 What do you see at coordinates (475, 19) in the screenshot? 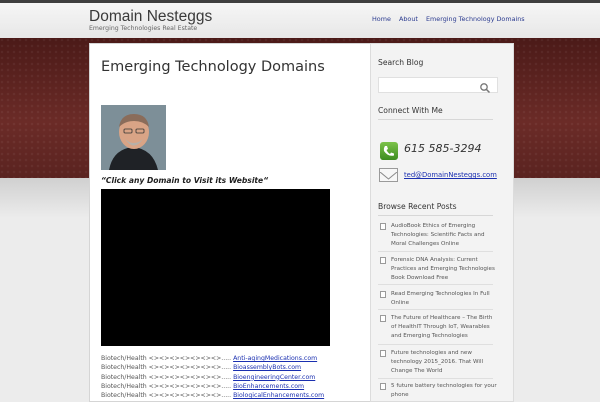
I see `nav-item-emerging-technology-domains: Emerging Technology Domains` at bounding box center [475, 19].